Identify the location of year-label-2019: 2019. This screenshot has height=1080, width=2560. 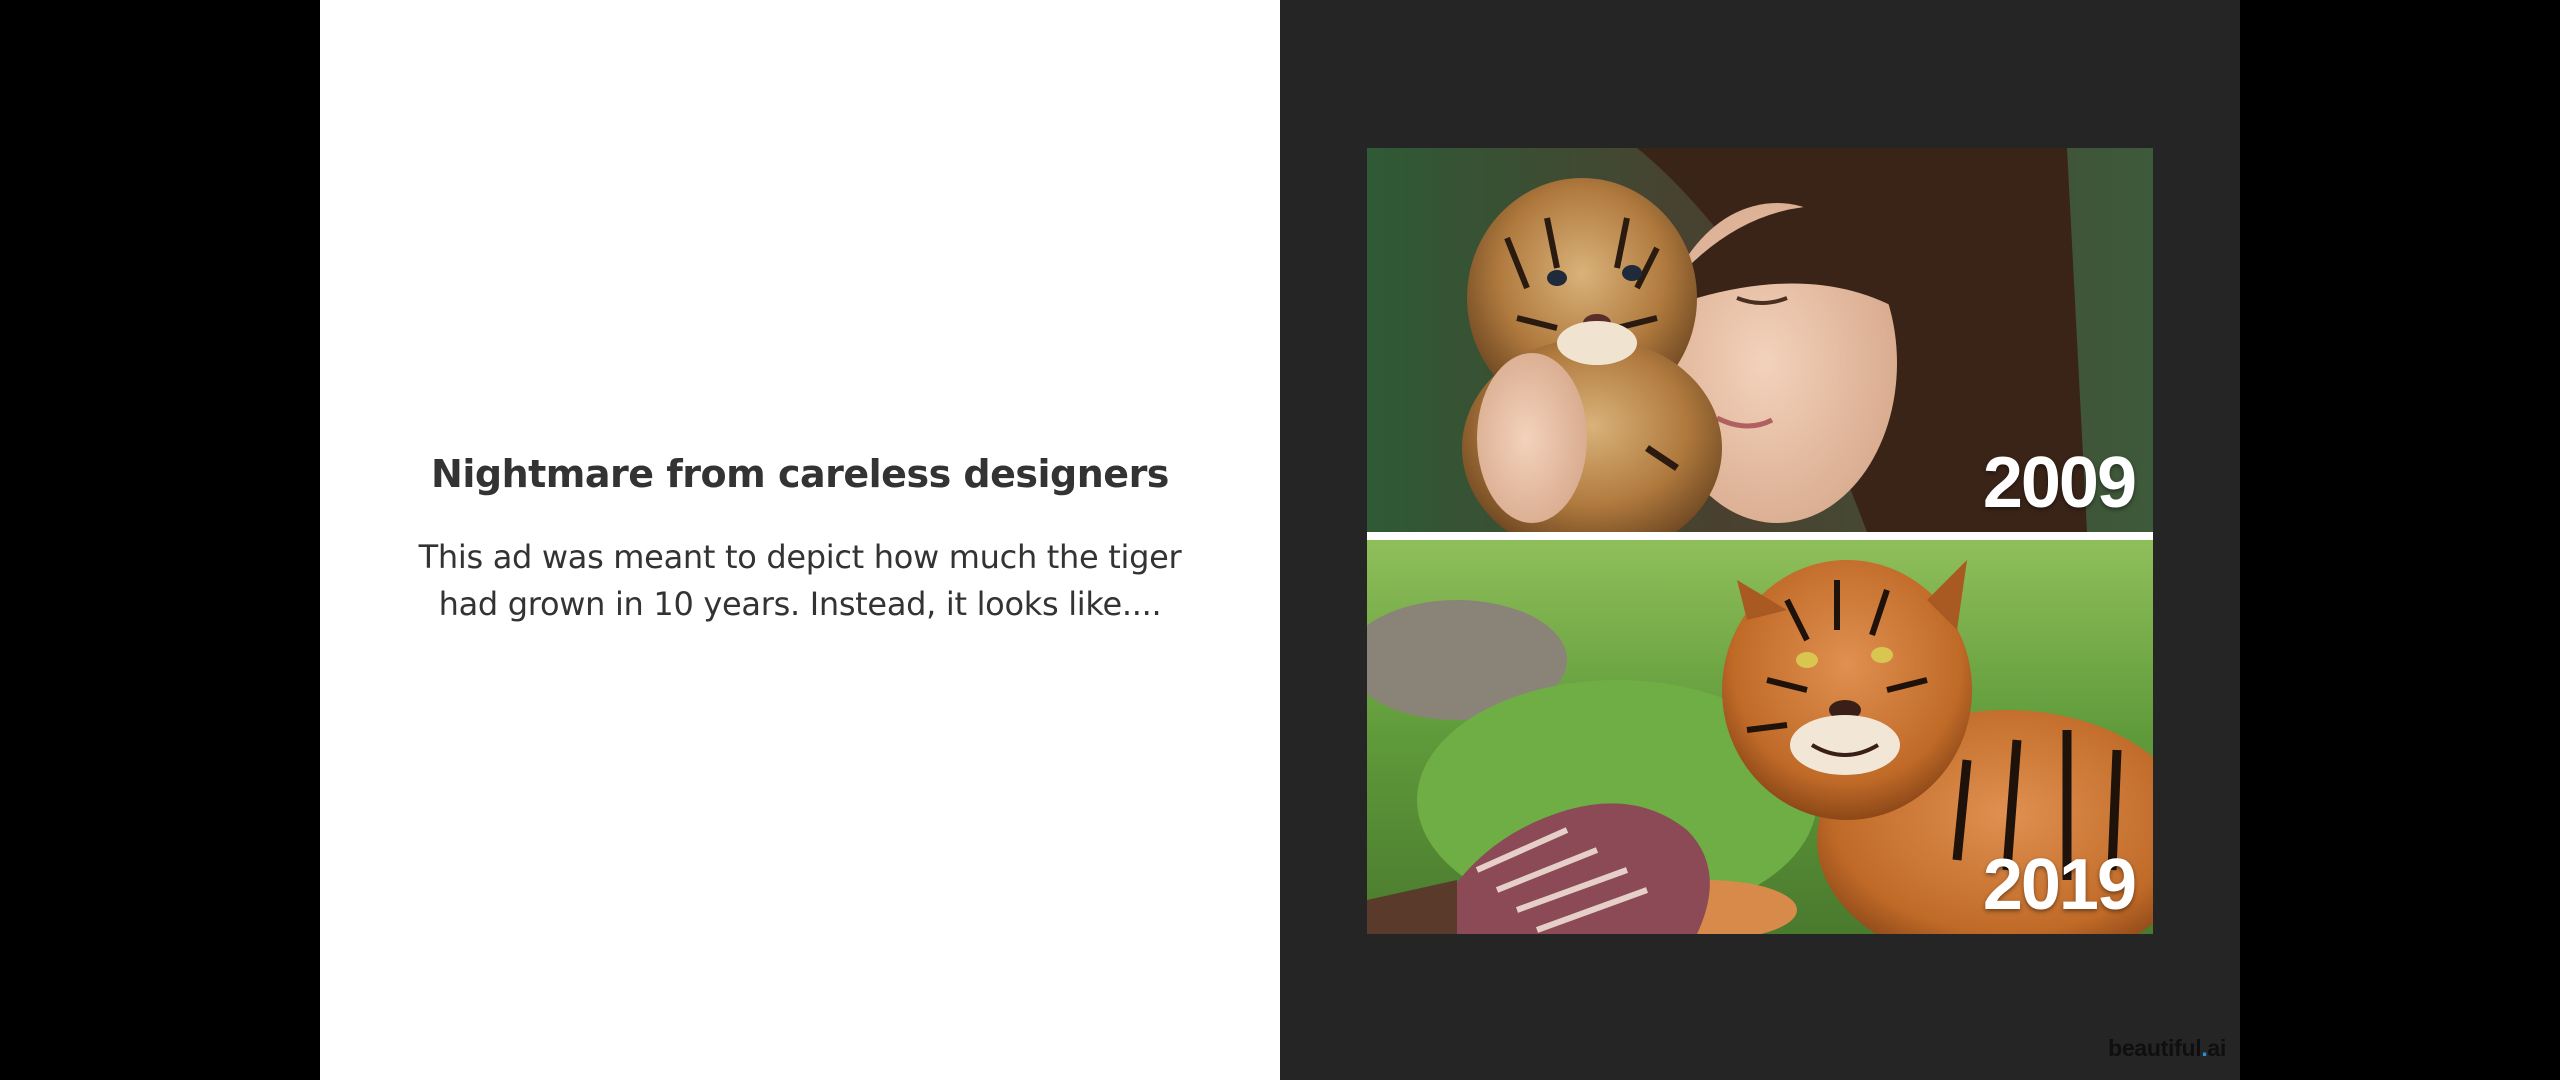
(2059, 885).